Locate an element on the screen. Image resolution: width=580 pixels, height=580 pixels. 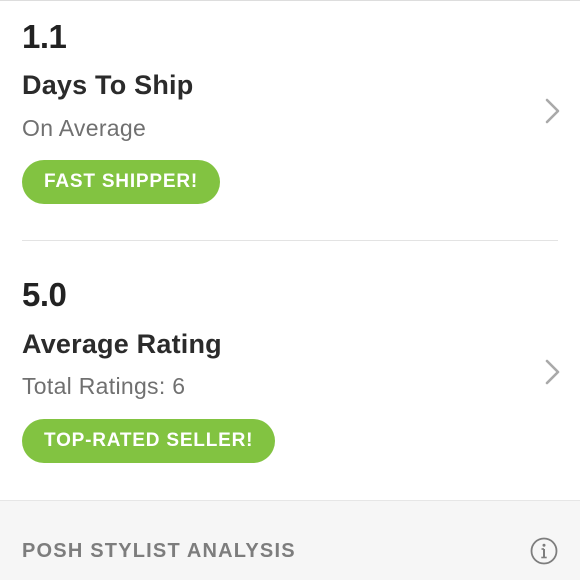
posh-stylist-analysis-section: POSH STYLIST ANALYSIS is located at coordinates (290, 540).